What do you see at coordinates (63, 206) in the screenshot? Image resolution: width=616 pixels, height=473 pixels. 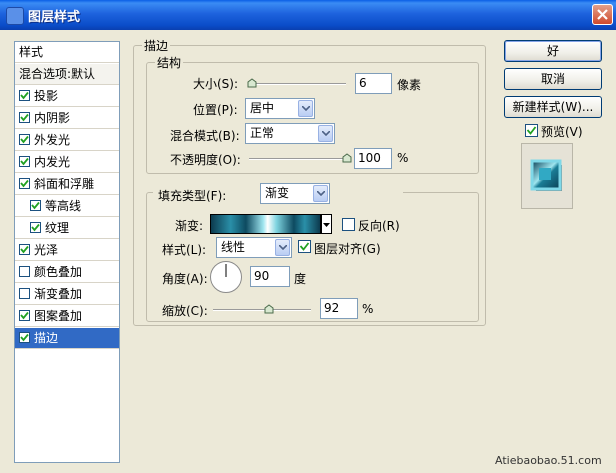 I see `sidebar-item-label: 等高线` at bounding box center [63, 206].